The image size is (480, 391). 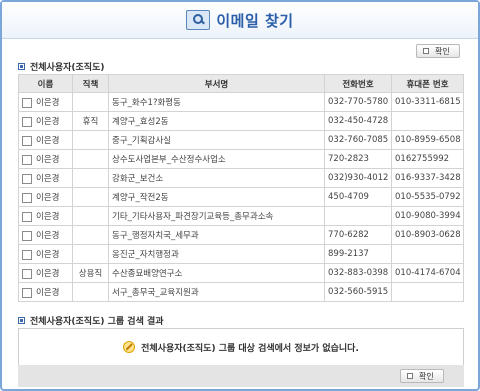 What do you see at coordinates (358, 235) in the screenshot?
I see `phone-cell: 770-6282` at bounding box center [358, 235].